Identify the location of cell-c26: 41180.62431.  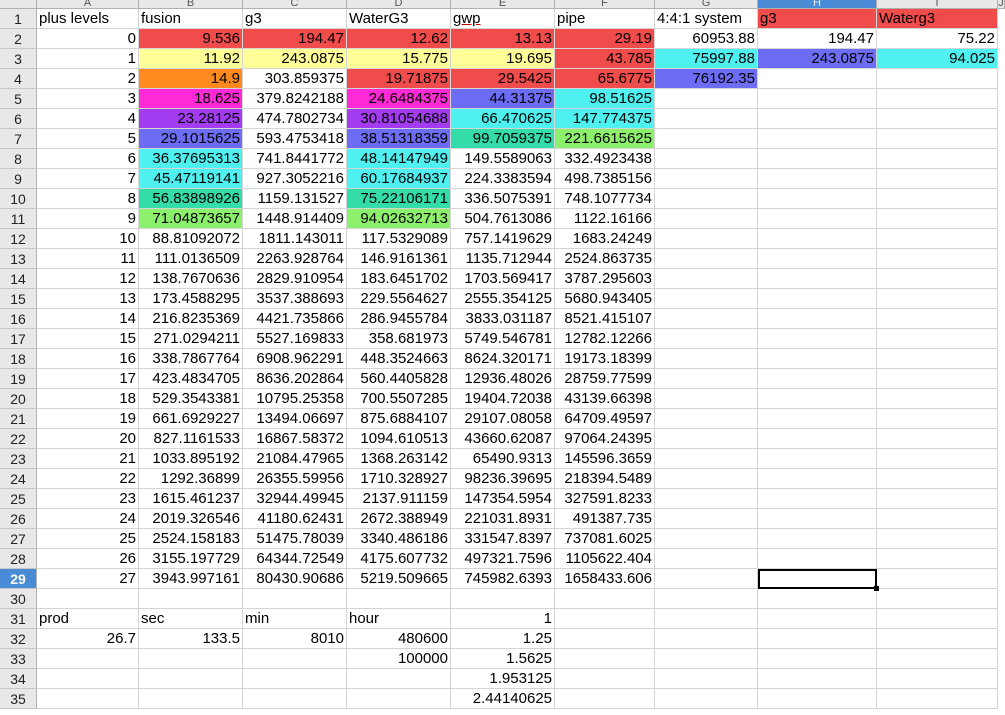
(295, 519).